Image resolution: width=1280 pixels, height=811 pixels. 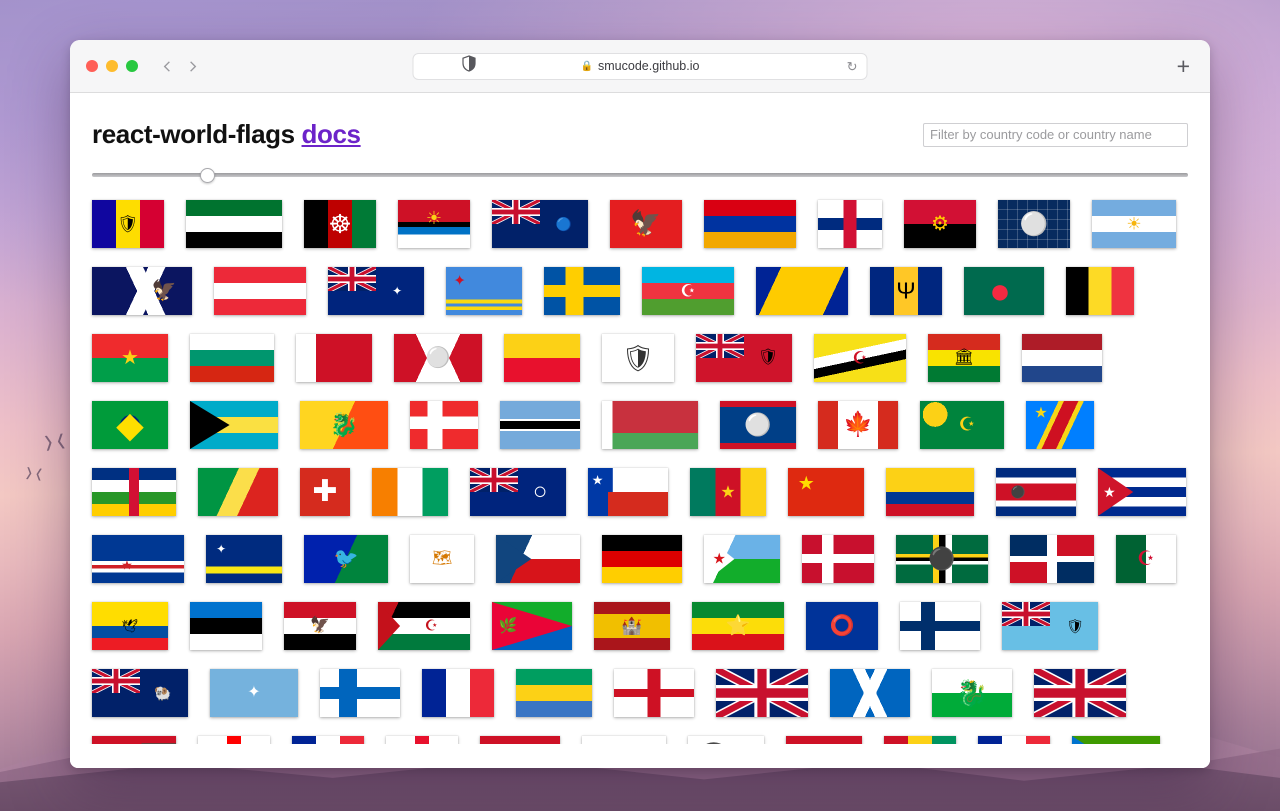 I want to click on navigation-buttons, so click(x=180, y=66).